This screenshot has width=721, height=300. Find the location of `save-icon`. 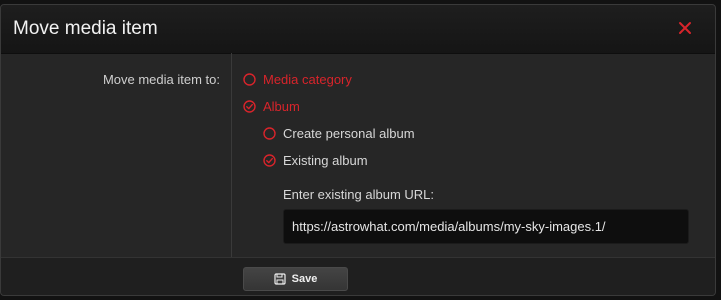

save-icon is located at coordinates (280, 279).